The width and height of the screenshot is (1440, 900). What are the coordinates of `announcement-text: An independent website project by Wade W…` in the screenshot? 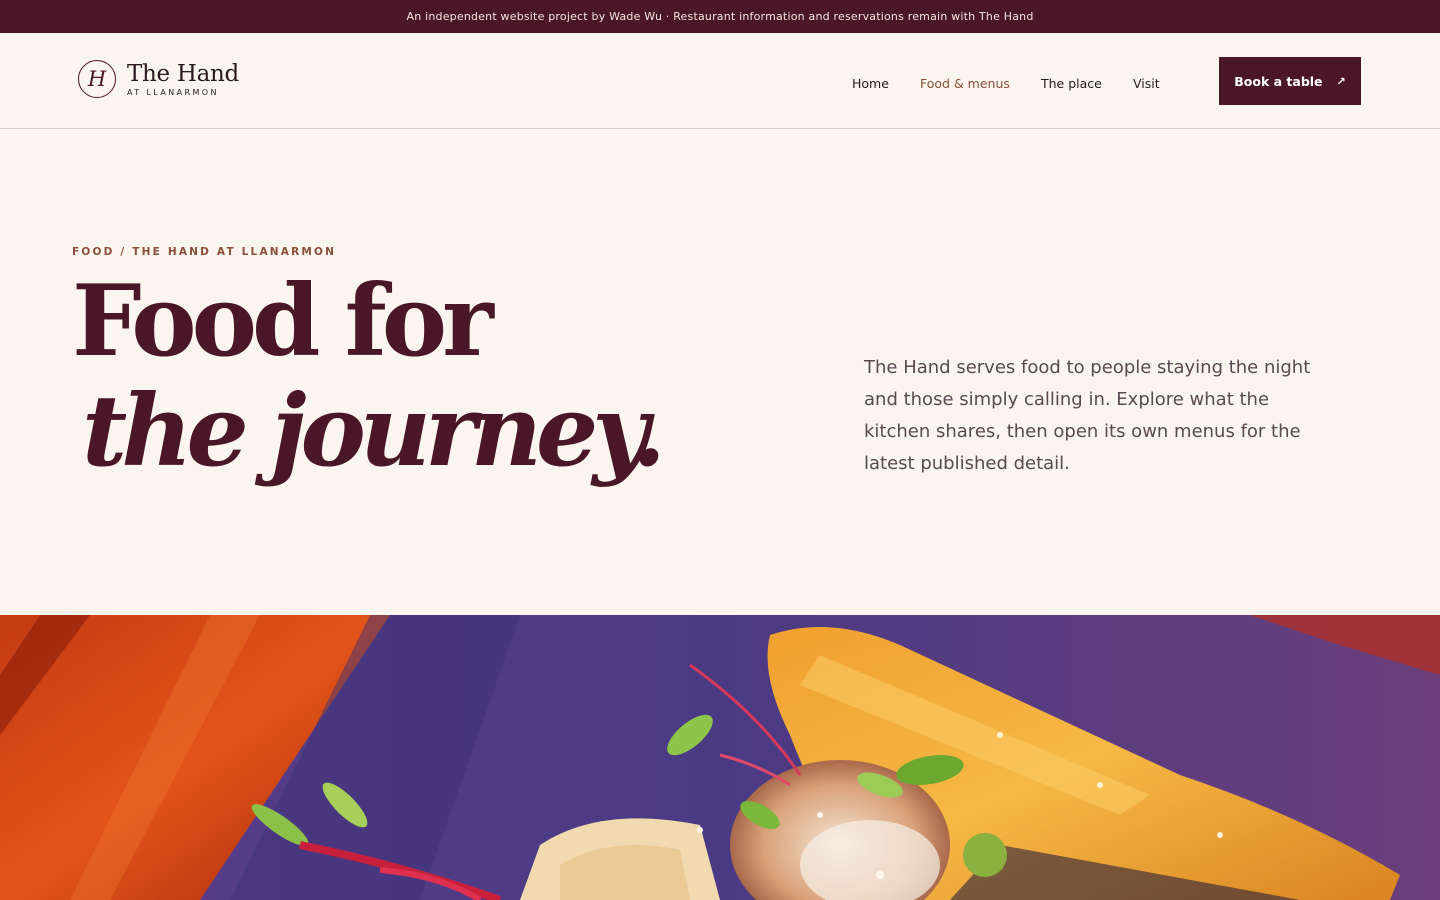 It's located at (720, 16).